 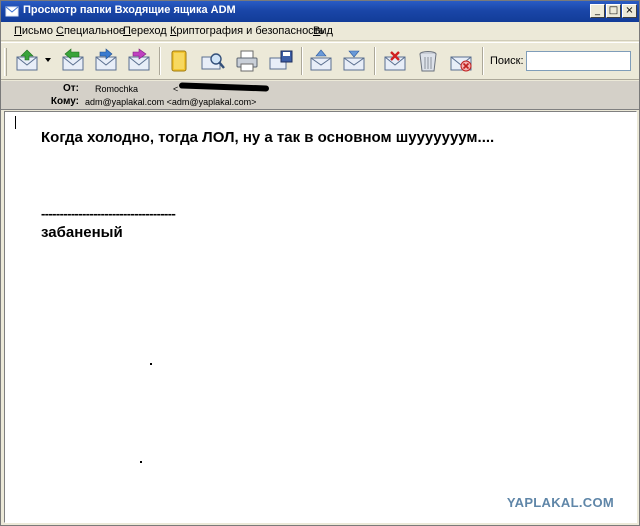 What do you see at coordinates (461, 61) in the screenshot?
I see `junk-icon` at bounding box center [461, 61].